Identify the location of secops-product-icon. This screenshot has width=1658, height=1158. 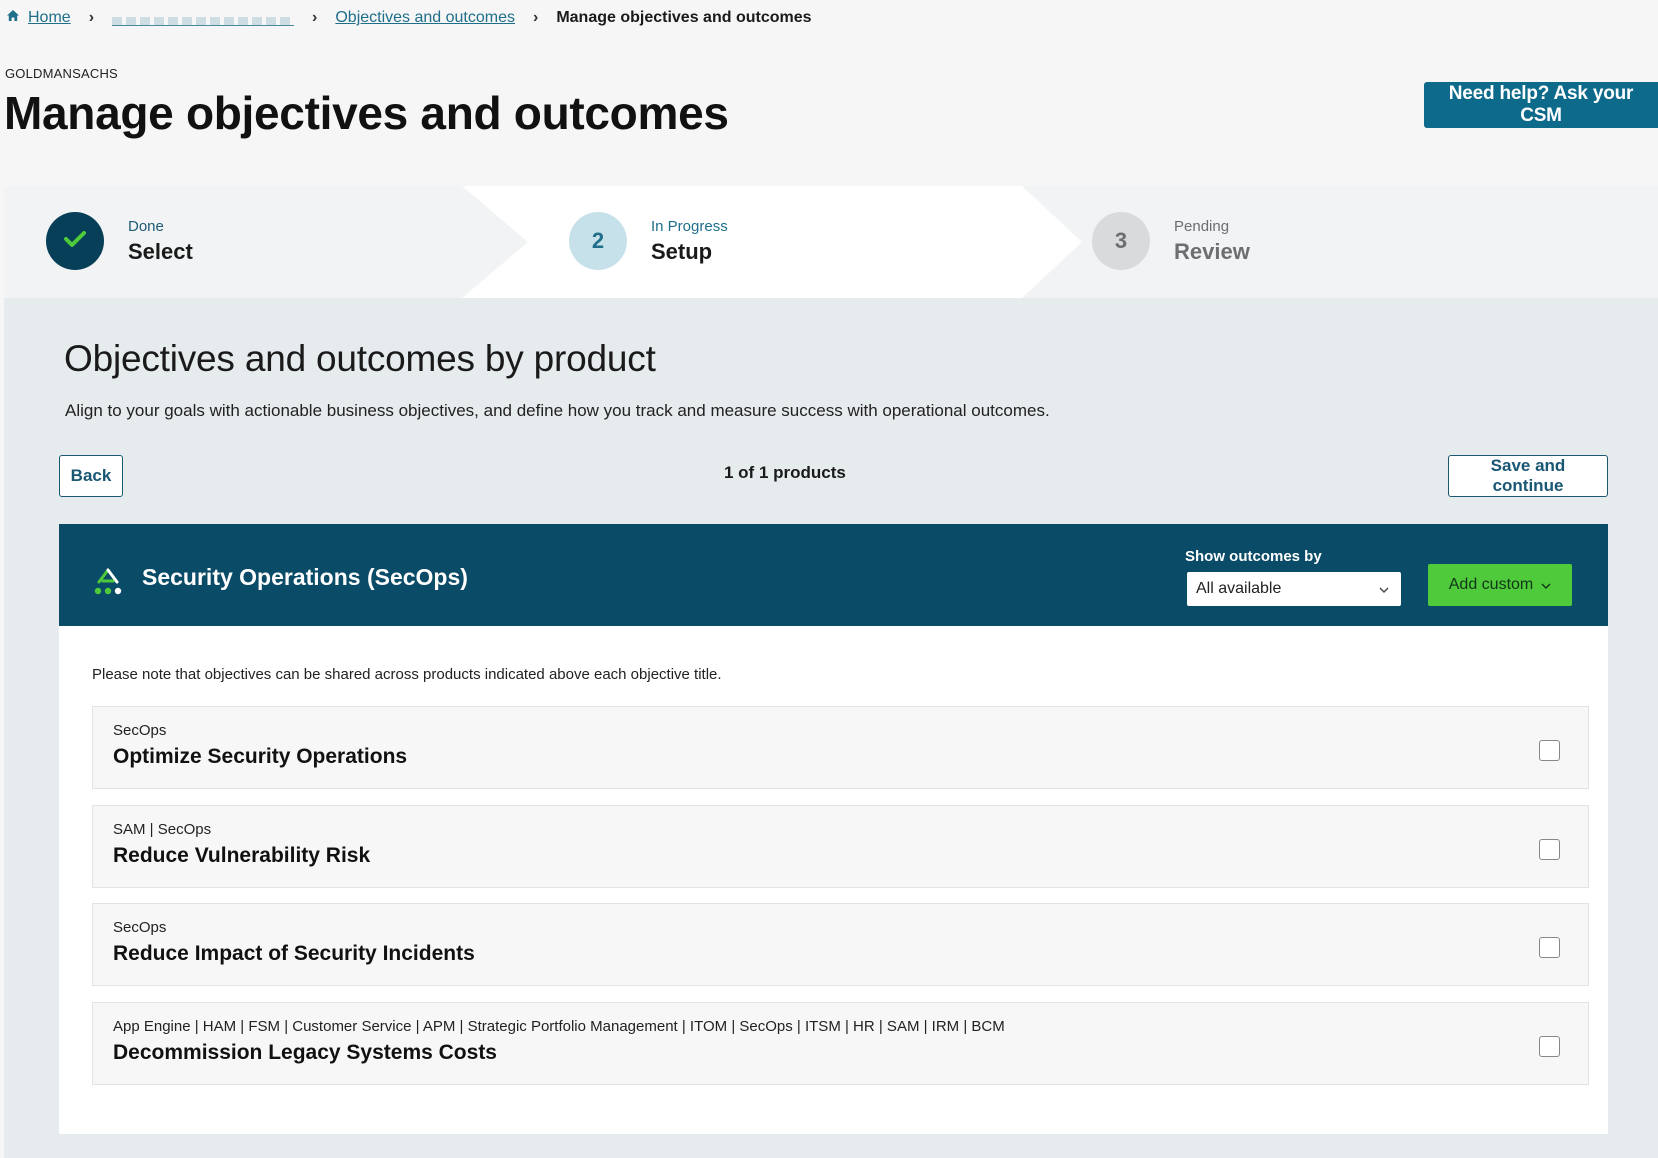
(108, 584).